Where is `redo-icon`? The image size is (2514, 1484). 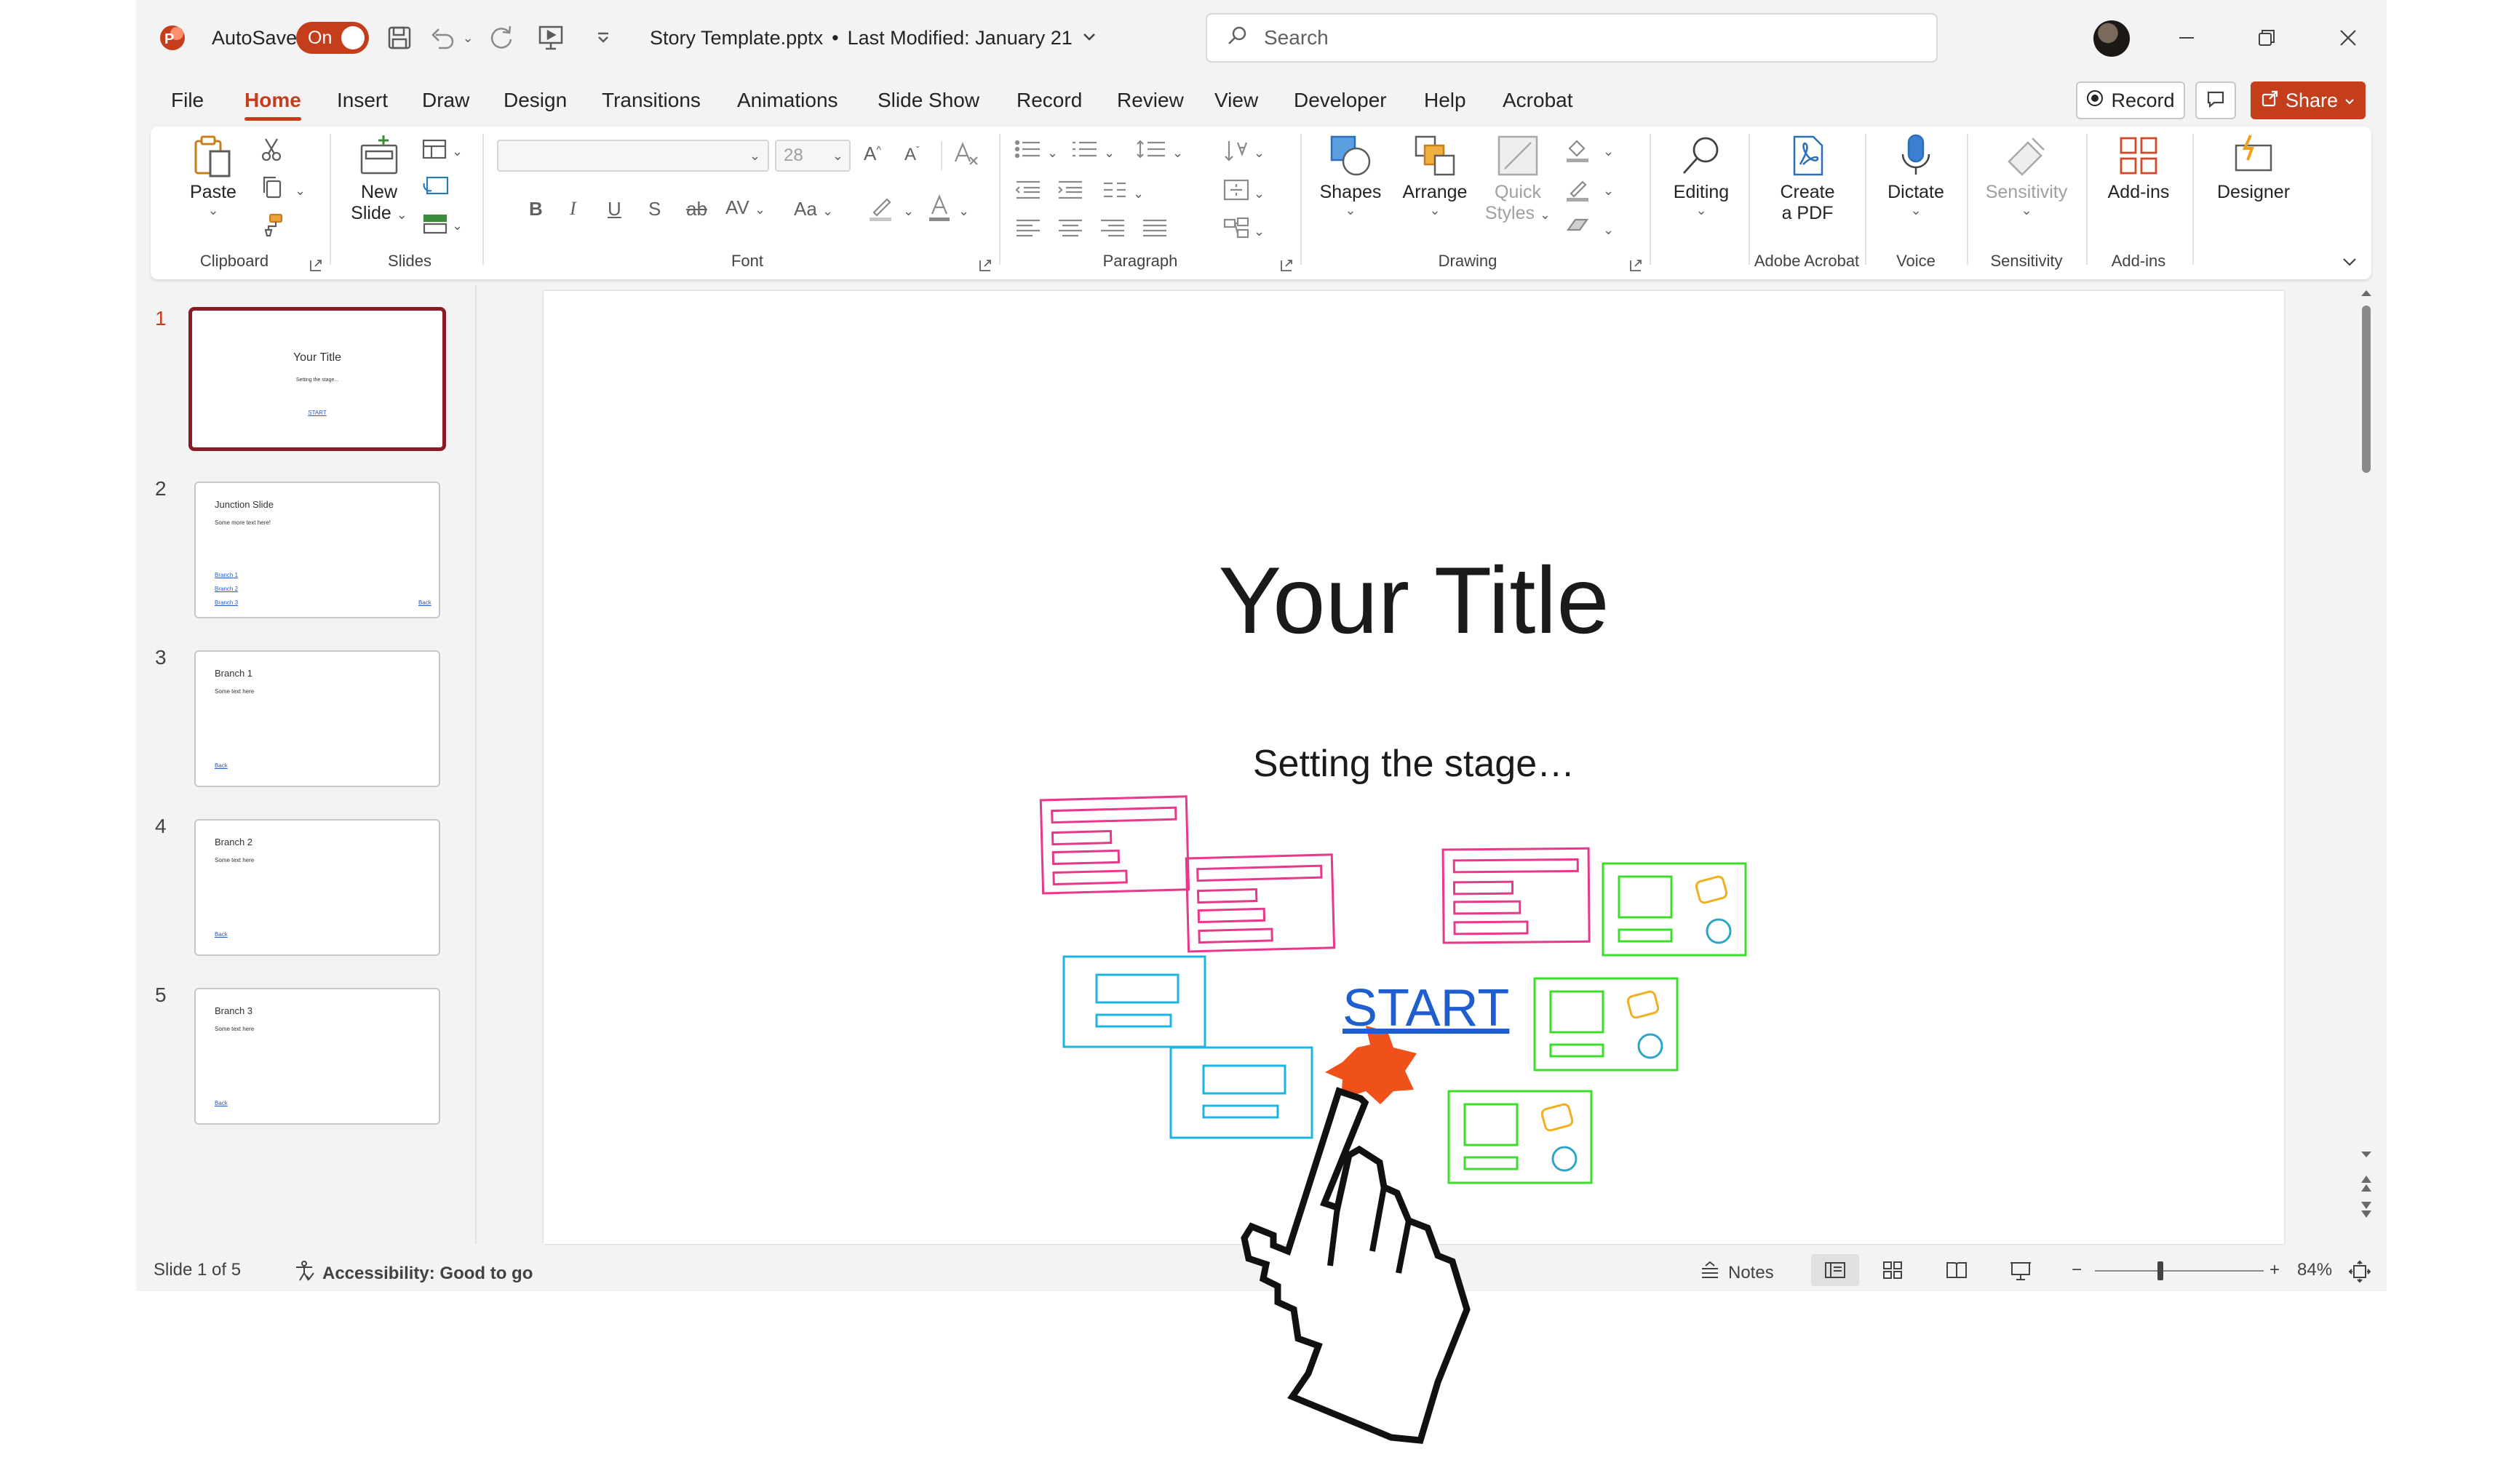 redo-icon is located at coordinates (501, 38).